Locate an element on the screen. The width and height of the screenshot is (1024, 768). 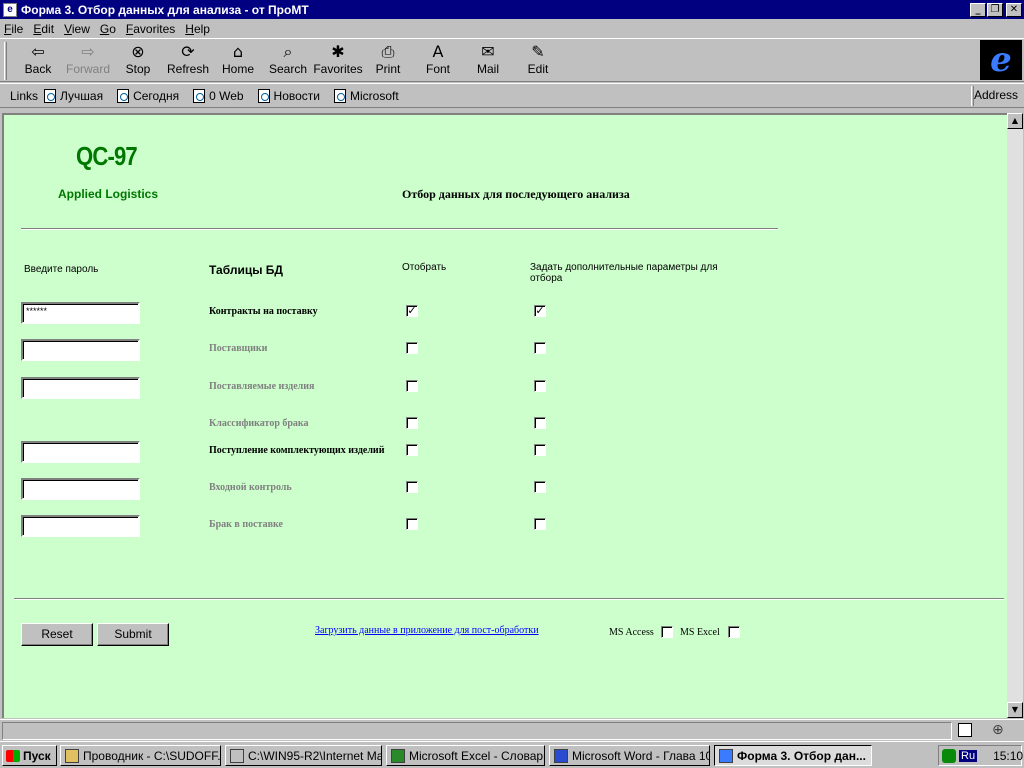
table-name: Поступление комплектующих изделий is located at coordinates (297, 450).